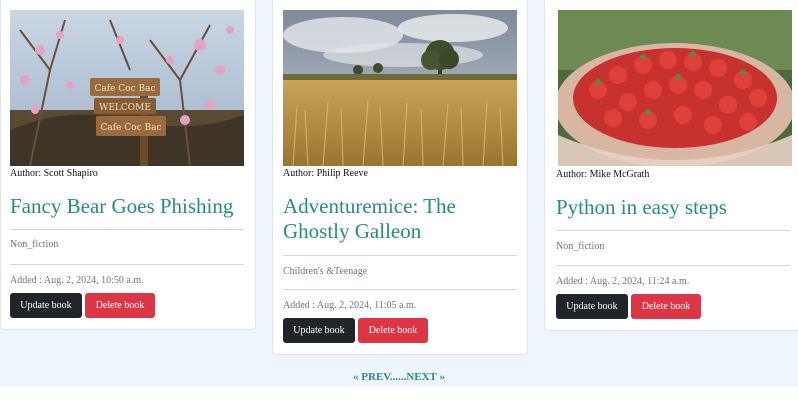  Describe the element at coordinates (325, 271) in the screenshot. I see `book-category: Children's &Teenage` at that location.